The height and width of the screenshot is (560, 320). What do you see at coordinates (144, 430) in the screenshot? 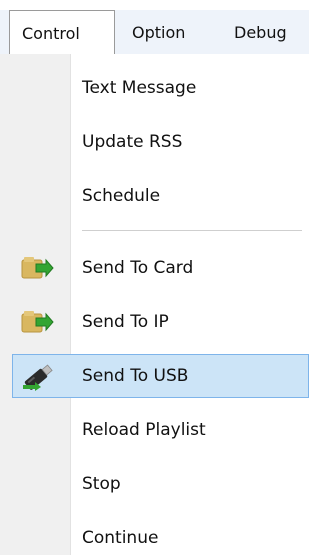
I see `menu-item-label: Reload Playlist` at bounding box center [144, 430].